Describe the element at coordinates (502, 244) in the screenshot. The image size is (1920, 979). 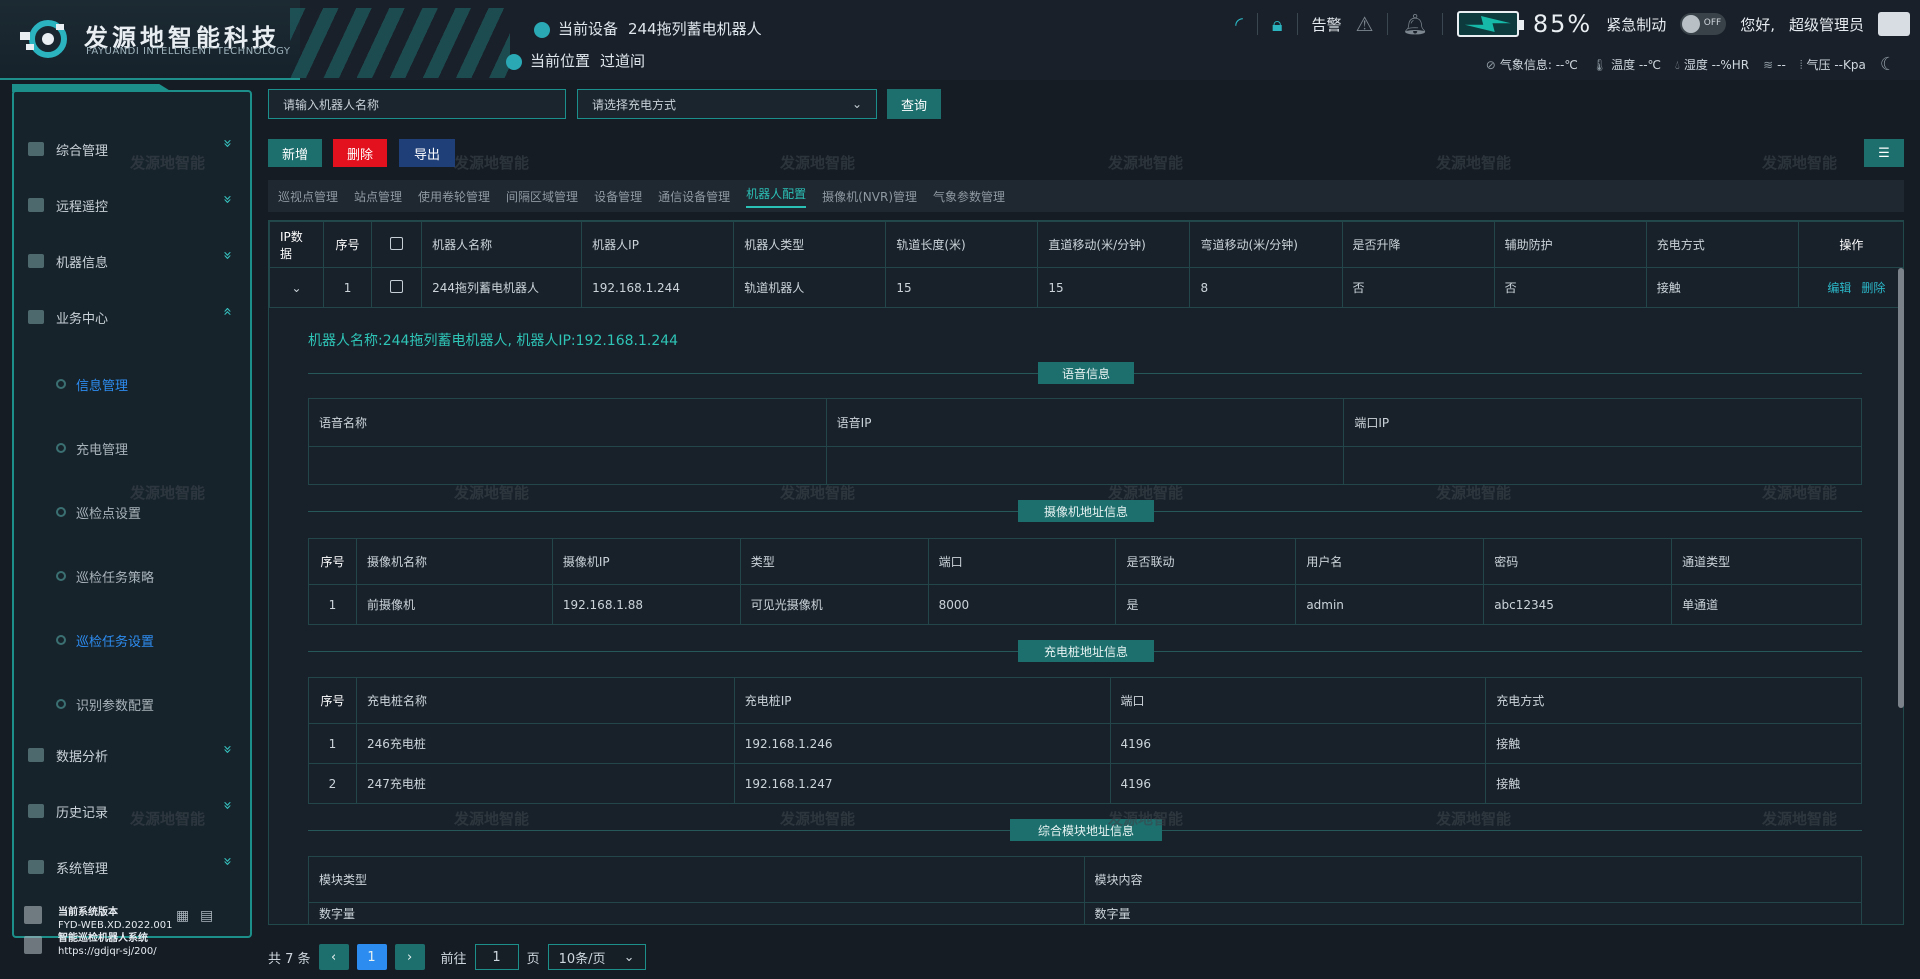
I see `col-robot-name: 机器人名称` at that location.